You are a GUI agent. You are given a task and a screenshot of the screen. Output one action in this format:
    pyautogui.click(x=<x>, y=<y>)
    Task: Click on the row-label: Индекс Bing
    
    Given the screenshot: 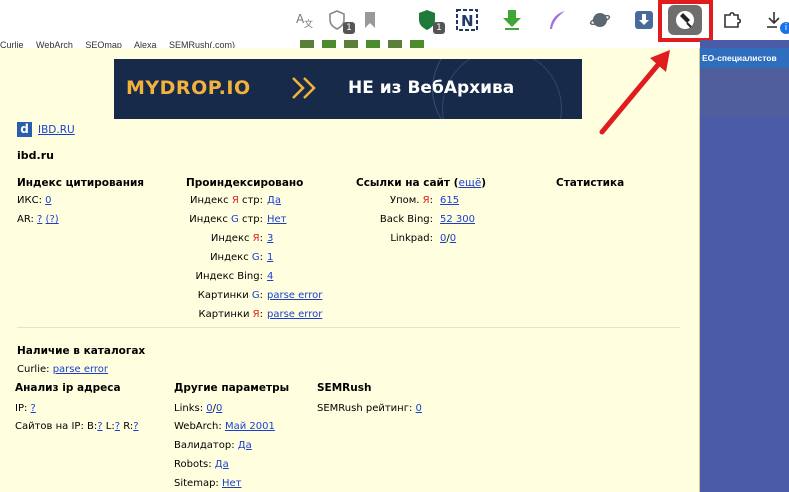 What is the action you would take?
    pyautogui.click(x=227, y=276)
    